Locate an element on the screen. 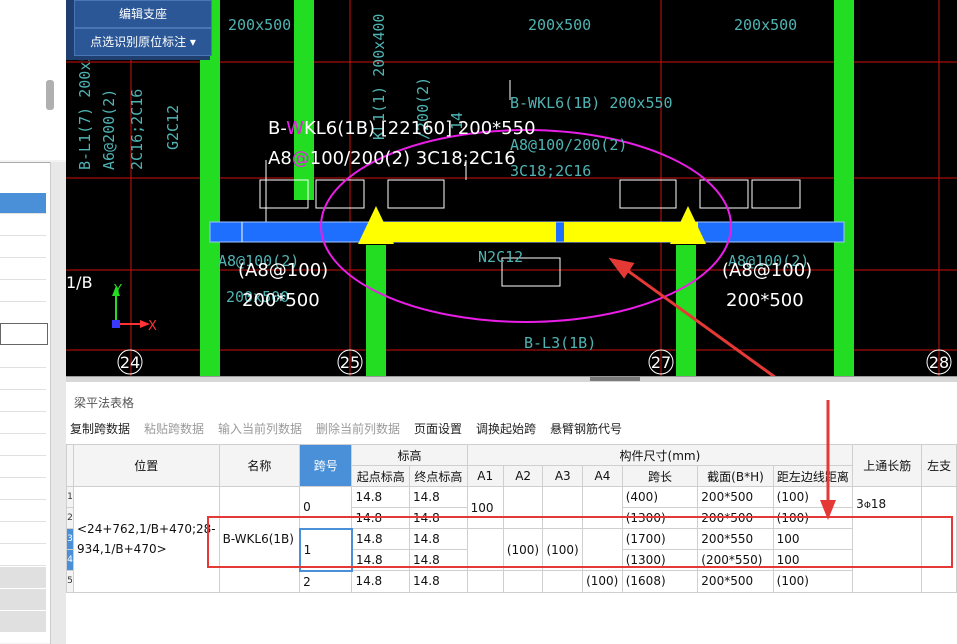 The image size is (957, 644). list-item-focused is located at coordinates (24, 334).